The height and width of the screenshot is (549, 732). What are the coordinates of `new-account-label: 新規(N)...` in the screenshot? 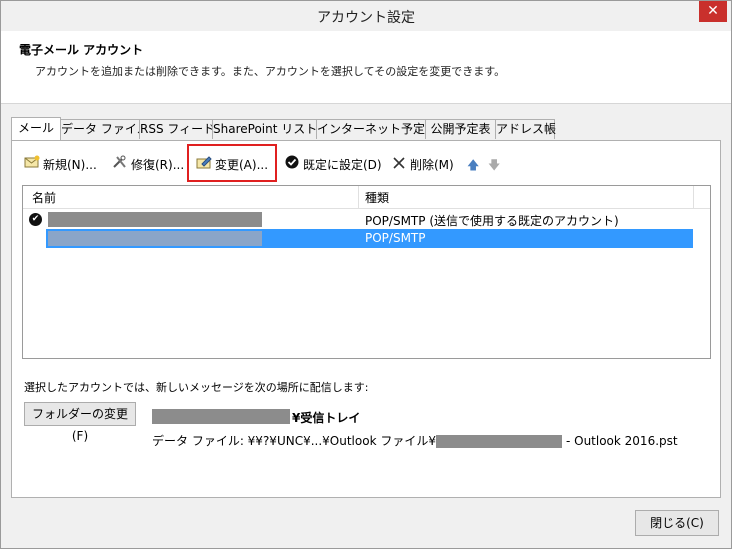 It's located at (70, 165).